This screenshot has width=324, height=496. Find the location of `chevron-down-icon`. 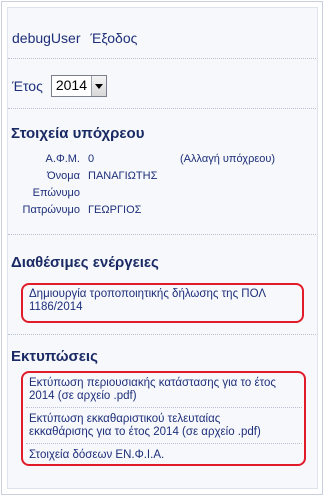

chevron-down-icon is located at coordinates (98, 86).